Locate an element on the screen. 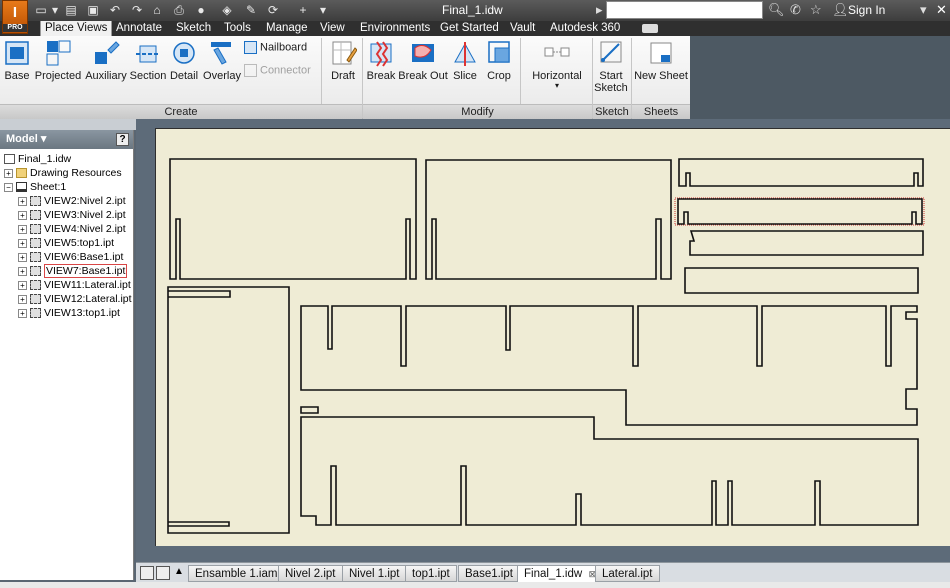 This screenshot has width=950, height=588. search-icon: 🔍︎ is located at coordinates (776, 10).